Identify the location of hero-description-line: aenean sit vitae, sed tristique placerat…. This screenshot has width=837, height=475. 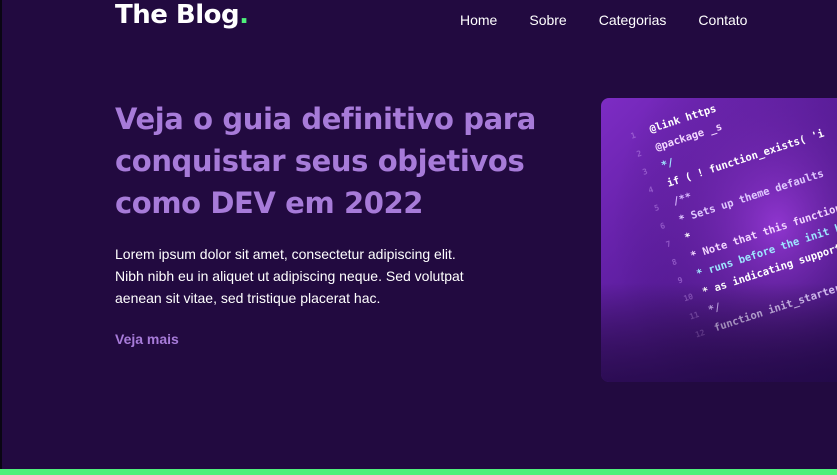
(248, 298).